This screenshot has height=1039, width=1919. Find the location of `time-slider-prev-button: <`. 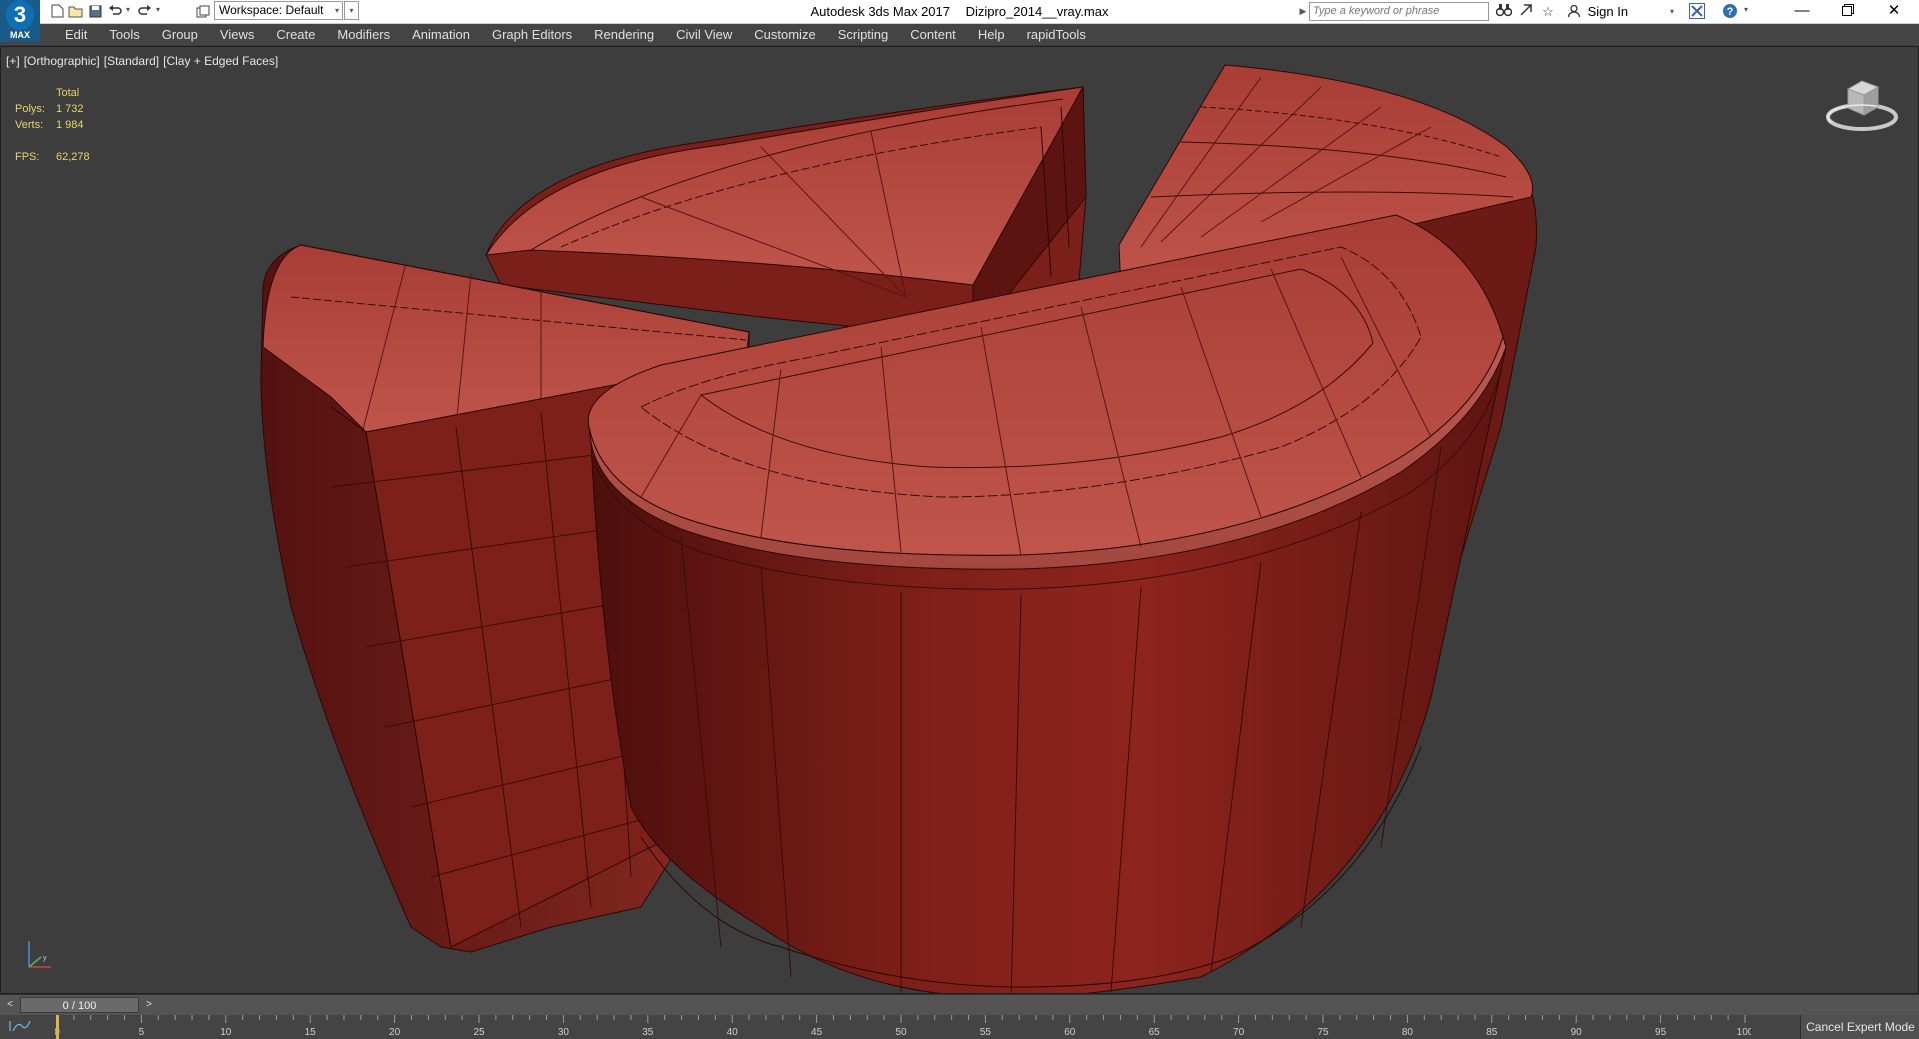

time-slider-prev-button: < is located at coordinates (10, 1005).